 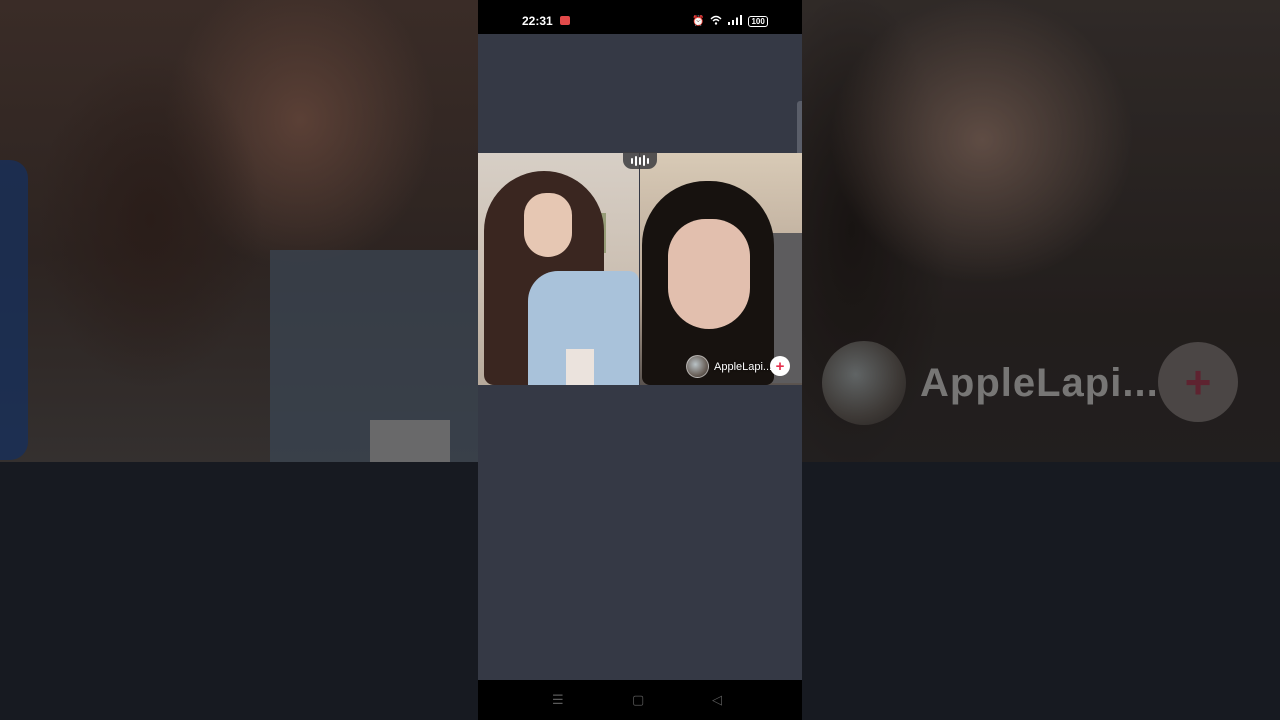 I want to click on status-icons: ⏰ 100, so click(x=730, y=21).